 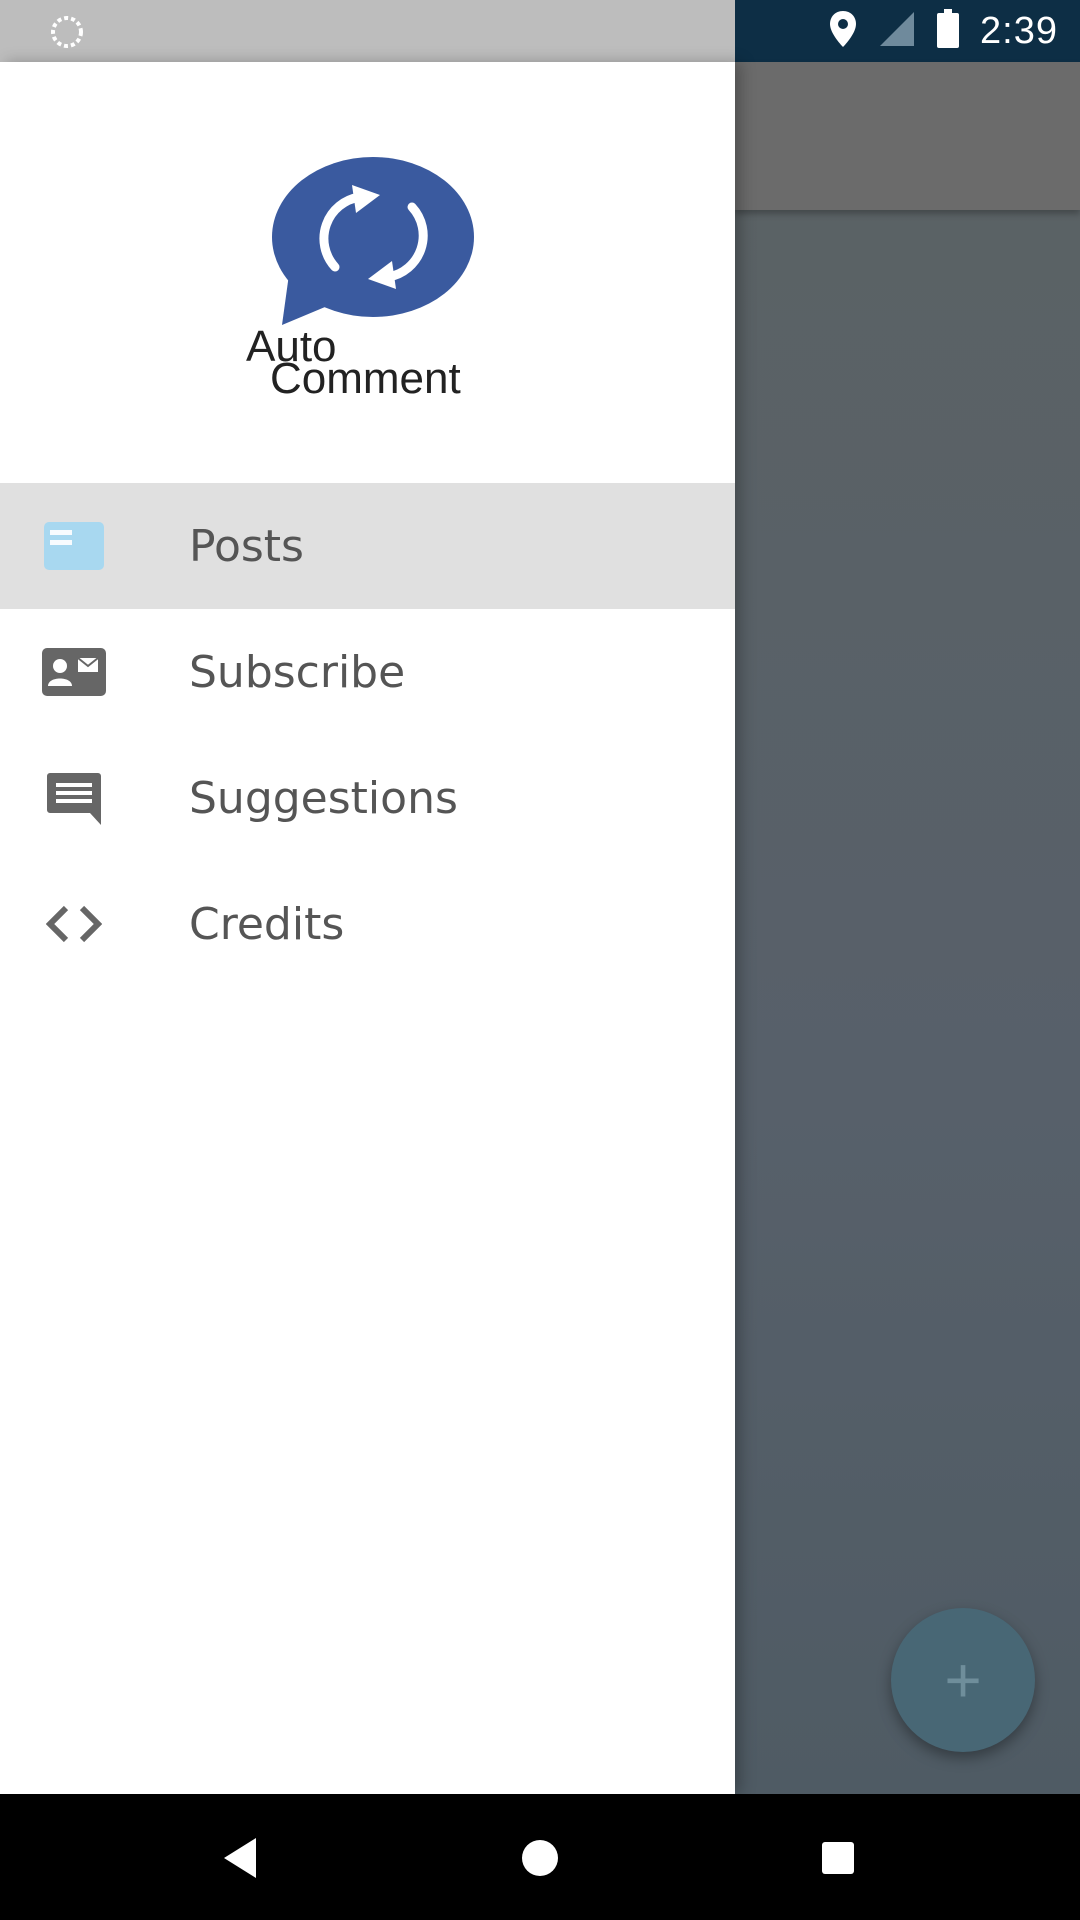 I want to click on location-pin-icon, so click(x=843, y=31).